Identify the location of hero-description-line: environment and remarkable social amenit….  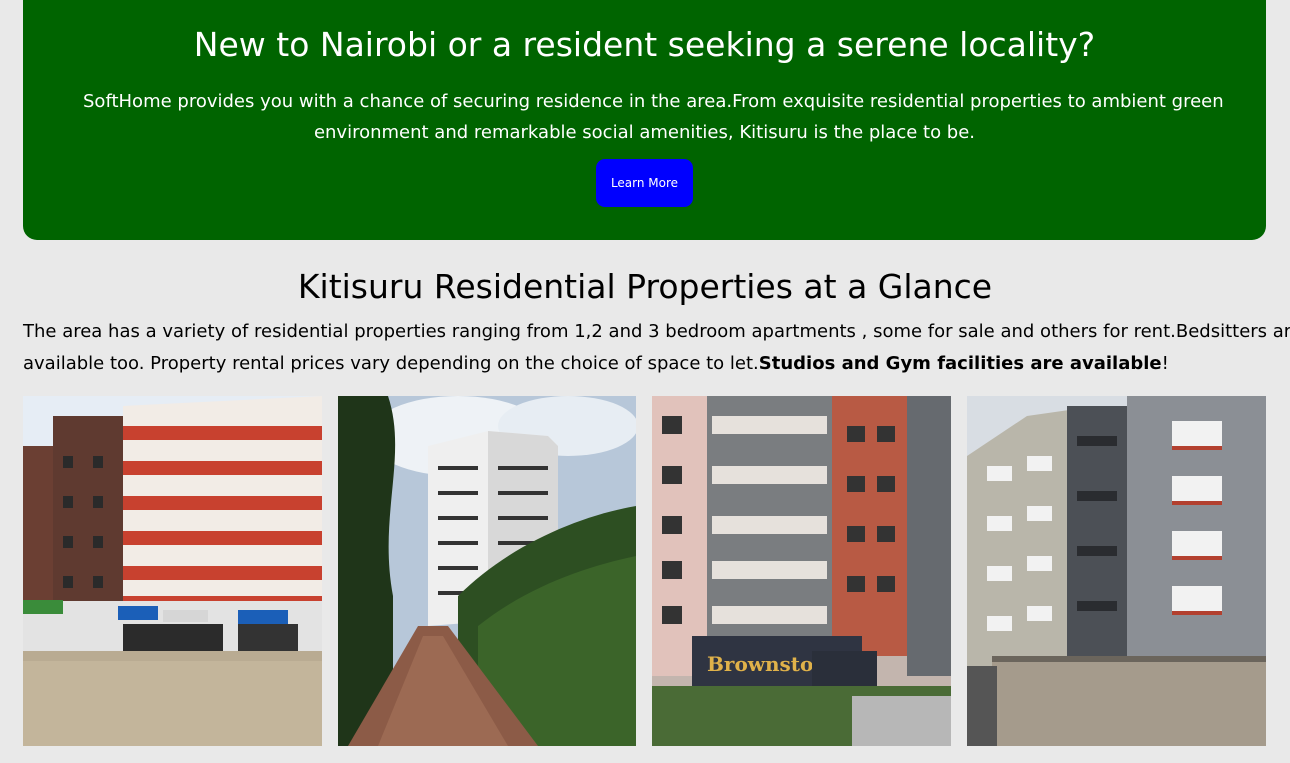
(644, 132).